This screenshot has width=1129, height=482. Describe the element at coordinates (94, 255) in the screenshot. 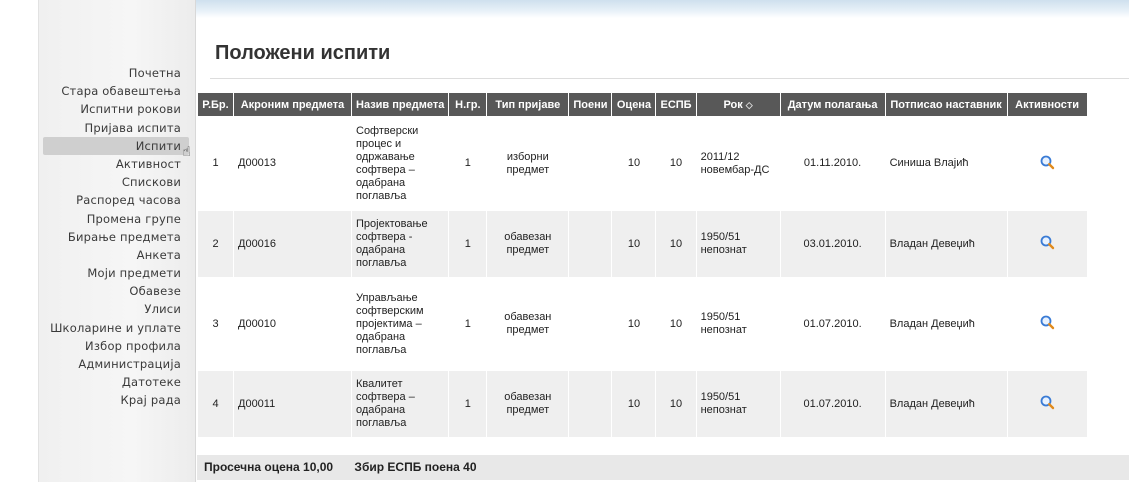

I see `sidebar-item-survey: Анкета` at that location.